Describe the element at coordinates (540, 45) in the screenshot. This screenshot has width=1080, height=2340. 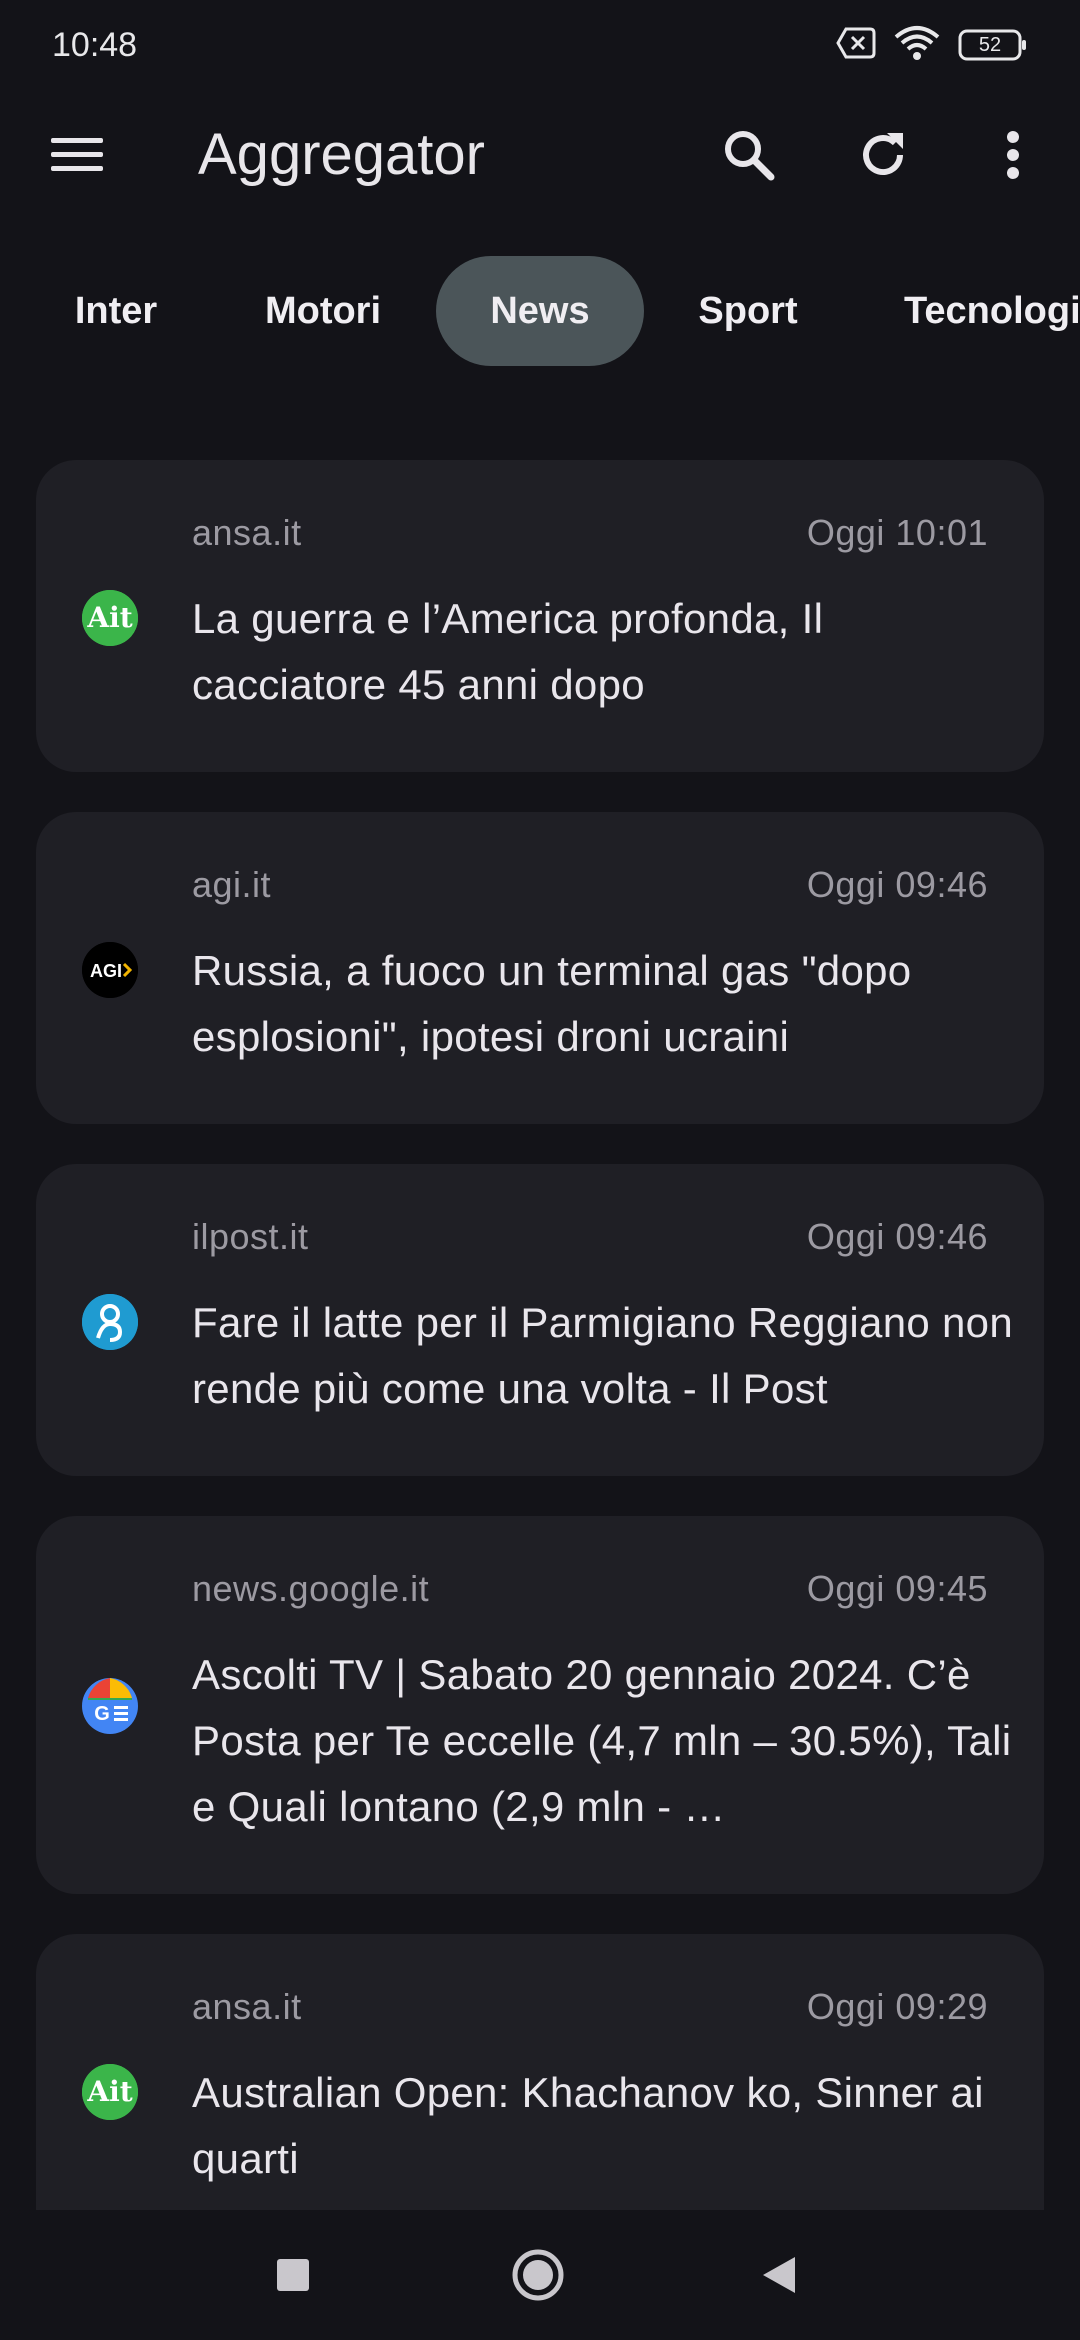
I see `status-bar: 10:48 52` at that location.